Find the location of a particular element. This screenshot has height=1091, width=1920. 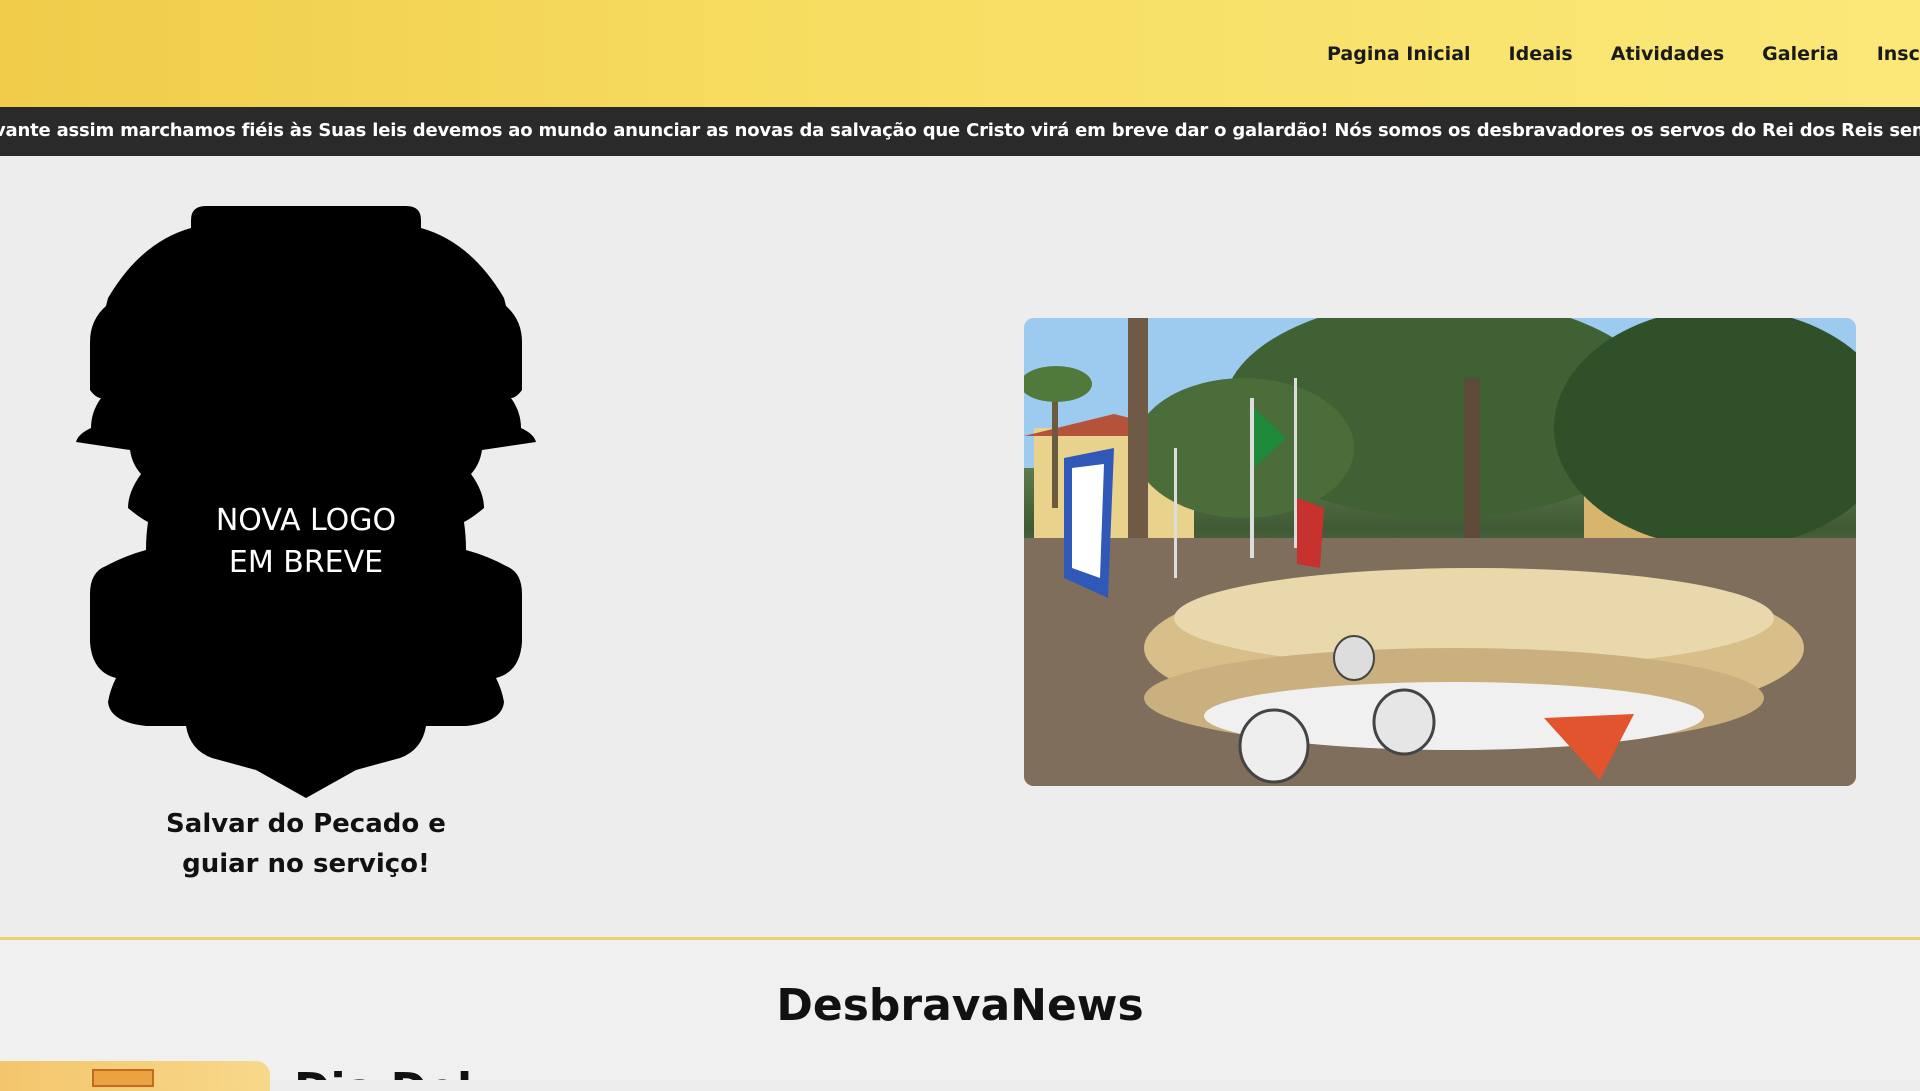

motto-line2: guiar no serviço! is located at coordinates (306, 864).